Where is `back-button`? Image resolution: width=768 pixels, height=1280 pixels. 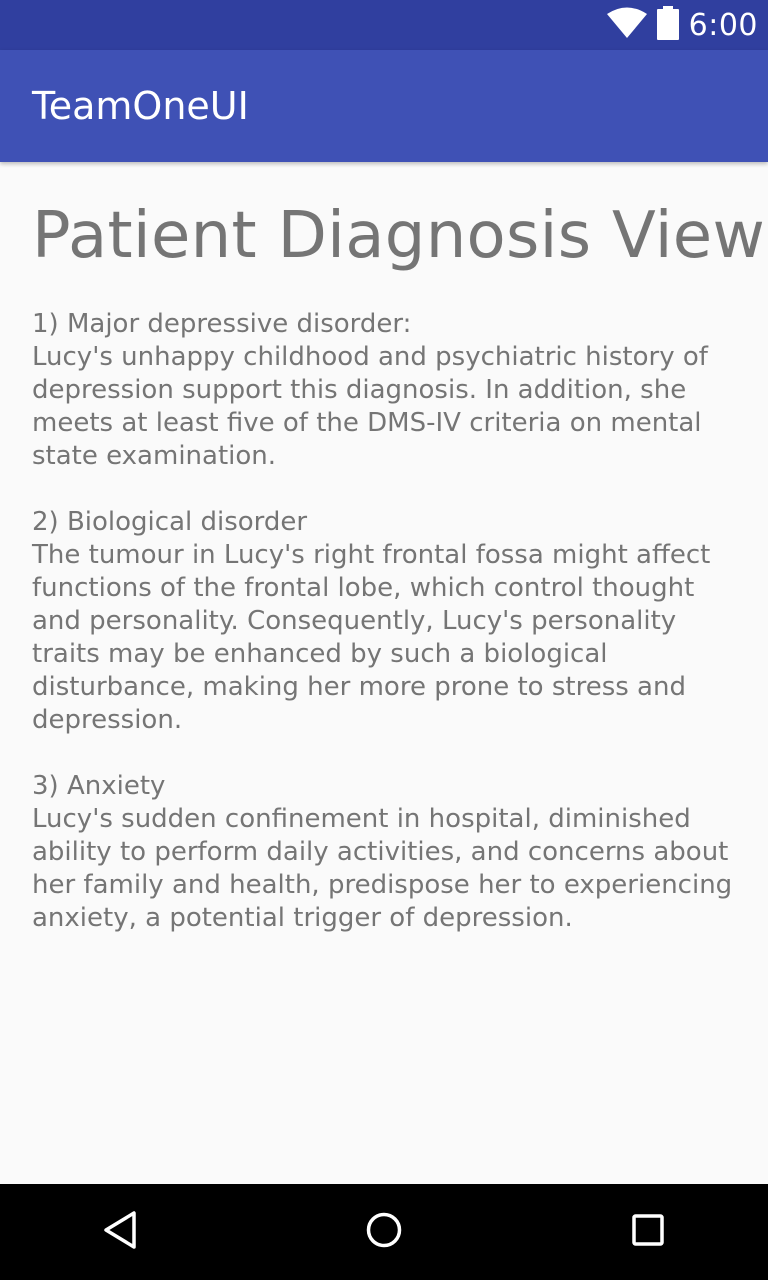 back-button is located at coordinates (120, 1232).